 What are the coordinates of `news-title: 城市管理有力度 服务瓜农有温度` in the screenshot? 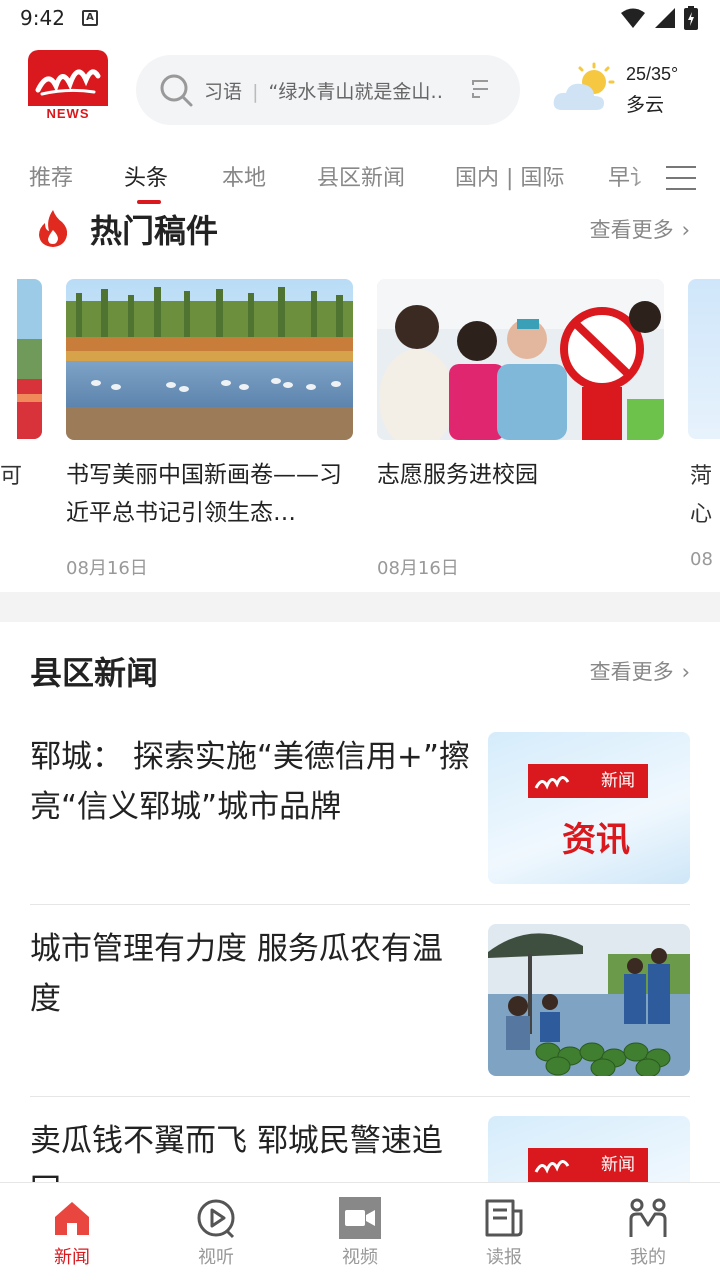 It's located at (236, 974).